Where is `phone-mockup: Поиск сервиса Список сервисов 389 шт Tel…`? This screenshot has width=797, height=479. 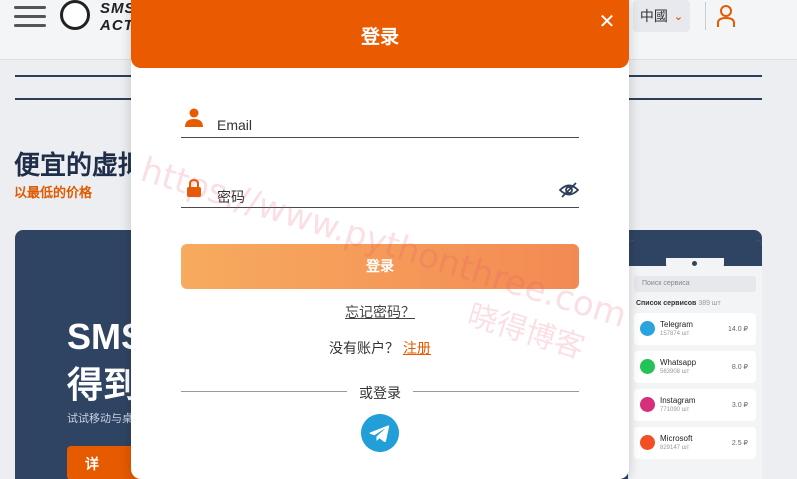
phone-mockup: Поиск сервиса Список сервисов 389 шт Tel… is located at coordinates (695, 359).